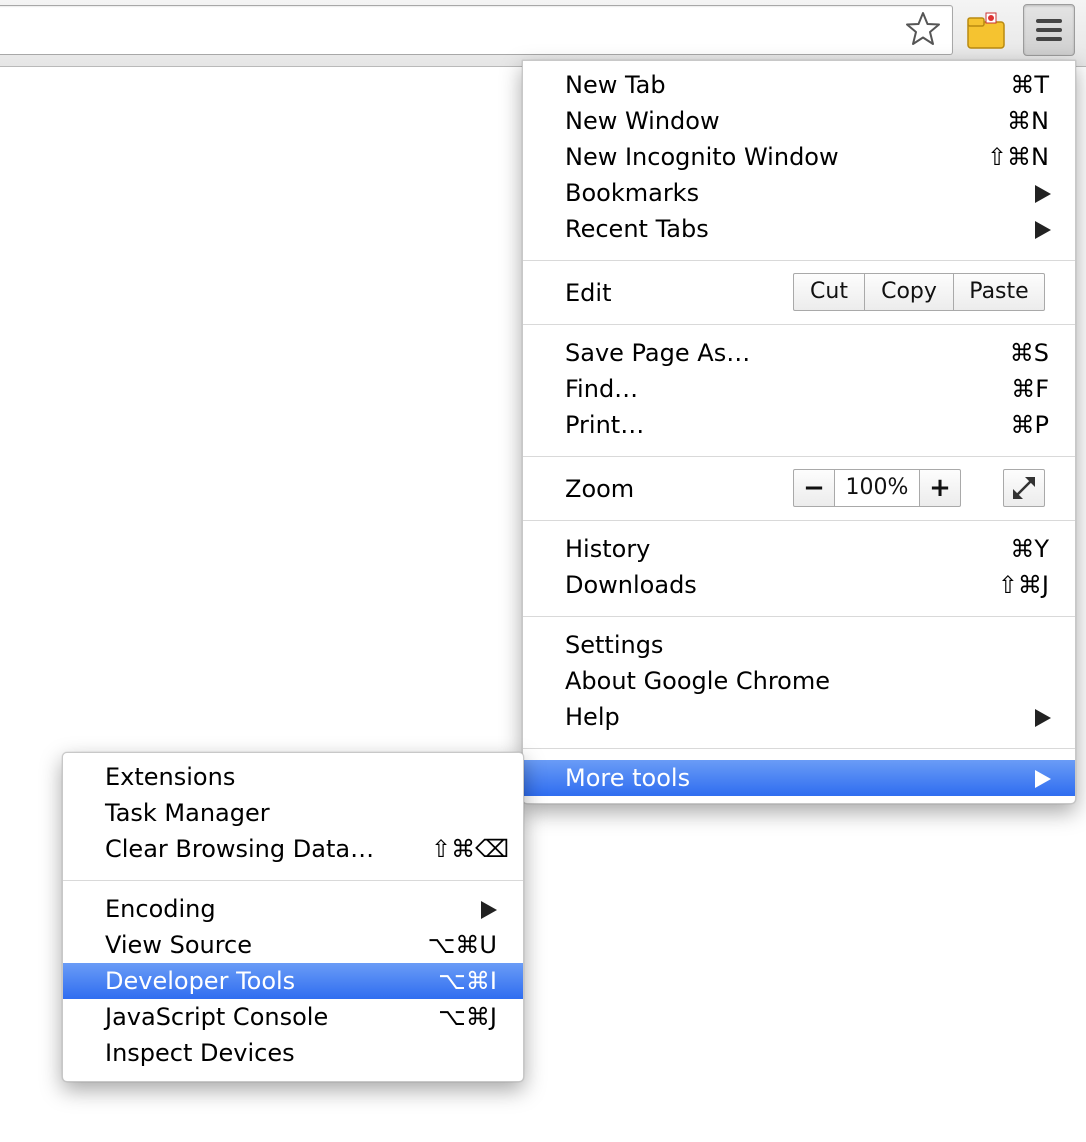  I want to click on zoom-control: − 100% +, so click(877, 488).